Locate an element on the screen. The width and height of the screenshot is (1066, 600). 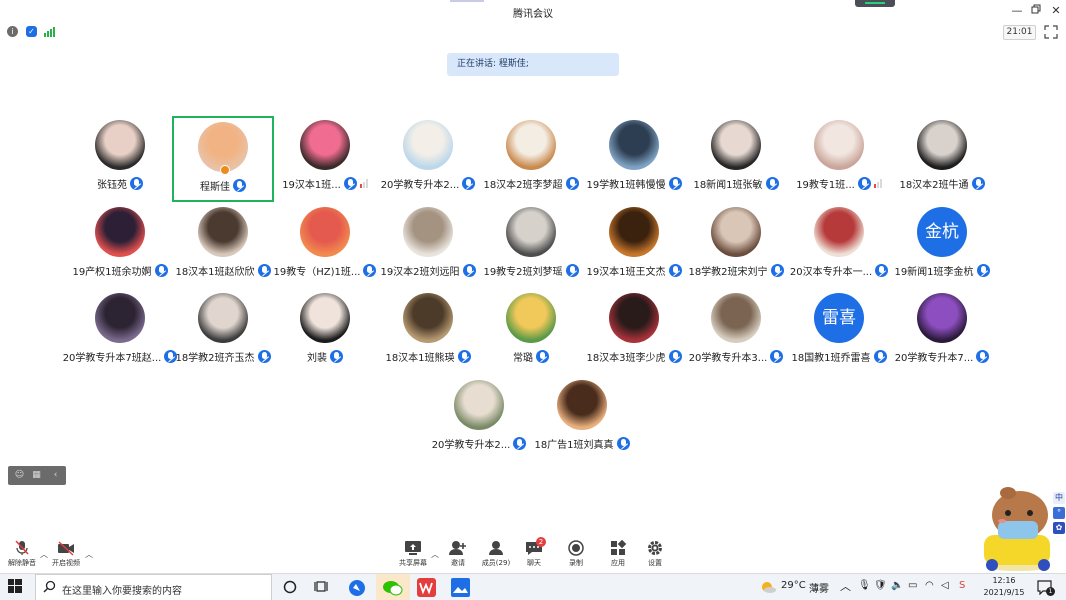
video-options-chevron-icon: ︿ is located at coordinates (89, 554).